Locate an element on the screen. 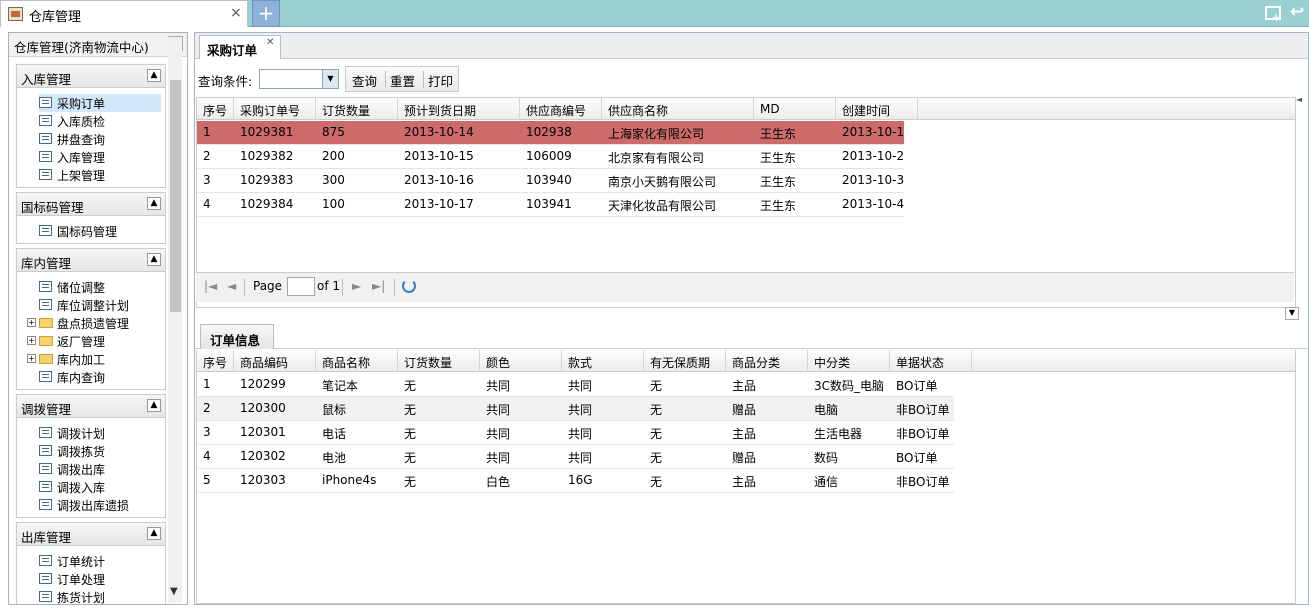 The width and height of the screenshot is (1309, 611). nav-item: 拼盘查询 is located at coordinates (100, 139).